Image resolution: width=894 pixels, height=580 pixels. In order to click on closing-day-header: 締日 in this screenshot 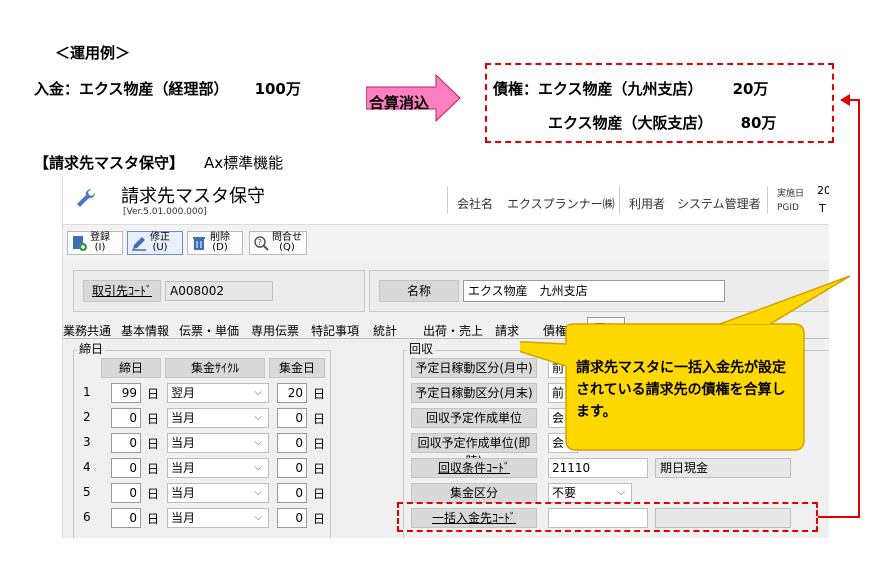, I will do `click(131, 368)`.